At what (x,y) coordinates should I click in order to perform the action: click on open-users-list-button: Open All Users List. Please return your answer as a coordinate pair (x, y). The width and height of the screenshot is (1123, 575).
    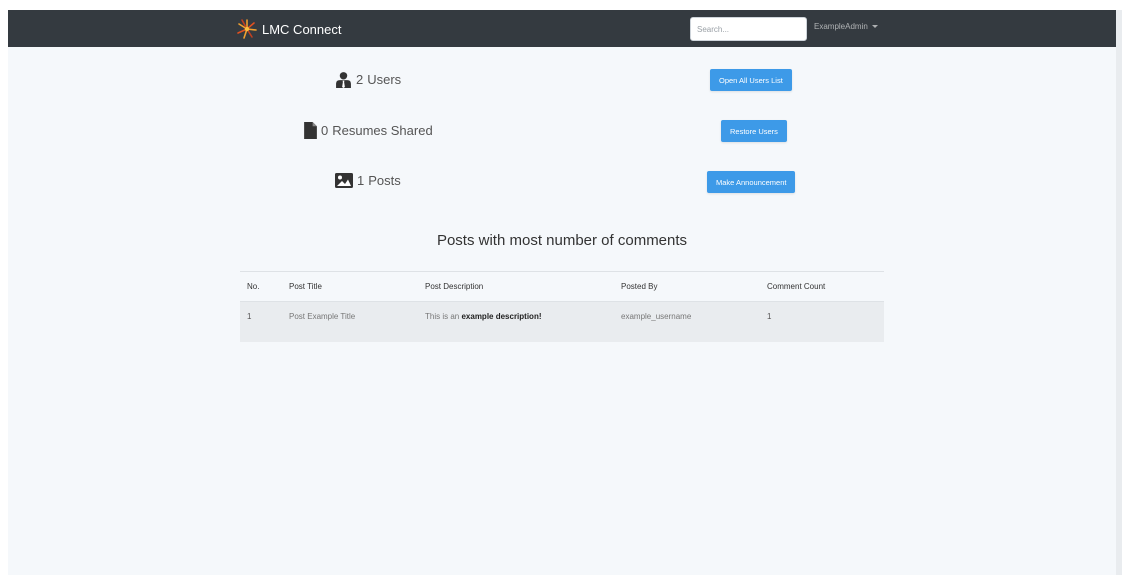
    Looking at the image, I should click on (751, 80).